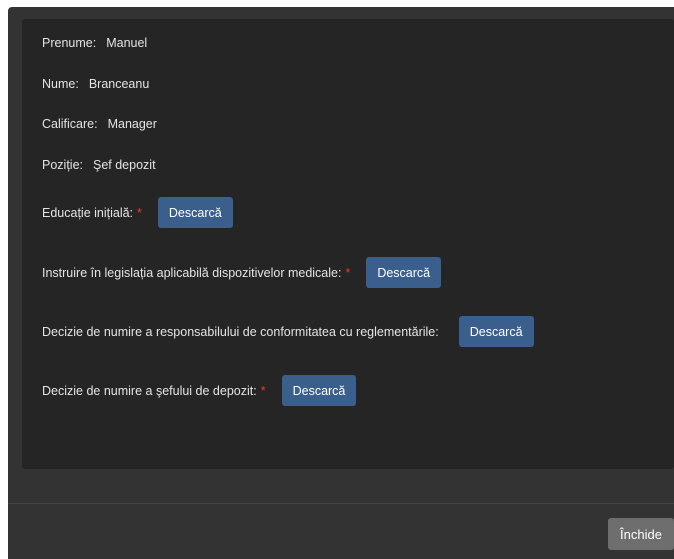  Describe the element at coordinates (88, 212) in the screenshot. I see `document-label: Educație inițială:` at that location.